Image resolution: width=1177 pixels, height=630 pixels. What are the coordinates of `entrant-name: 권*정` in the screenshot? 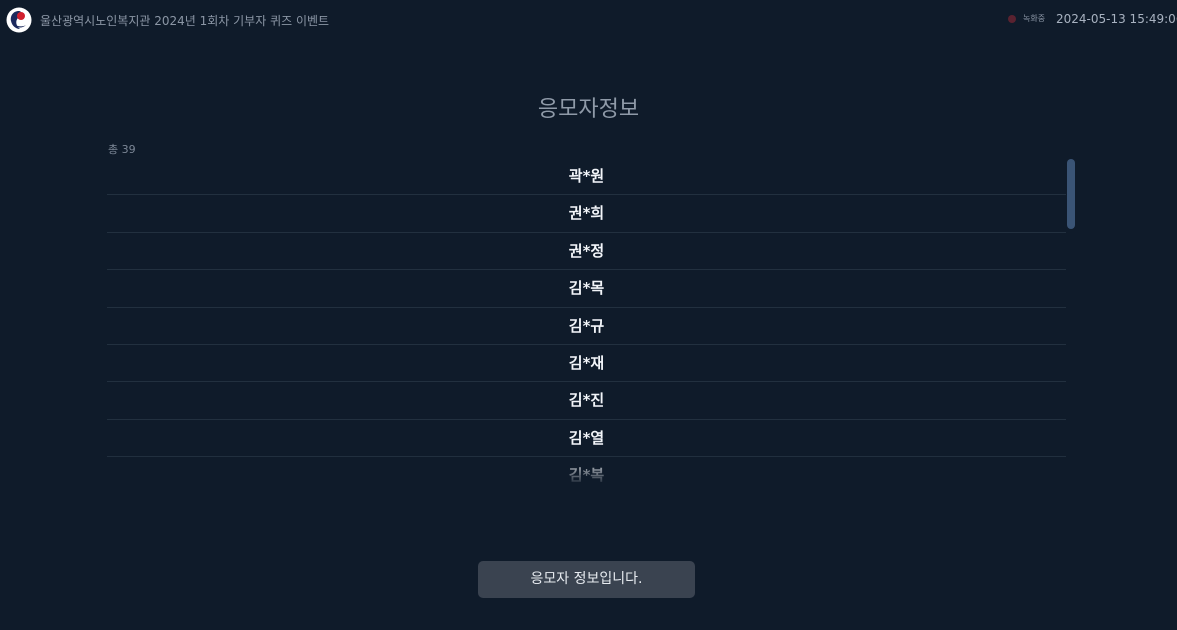 It's located at (586, 250).